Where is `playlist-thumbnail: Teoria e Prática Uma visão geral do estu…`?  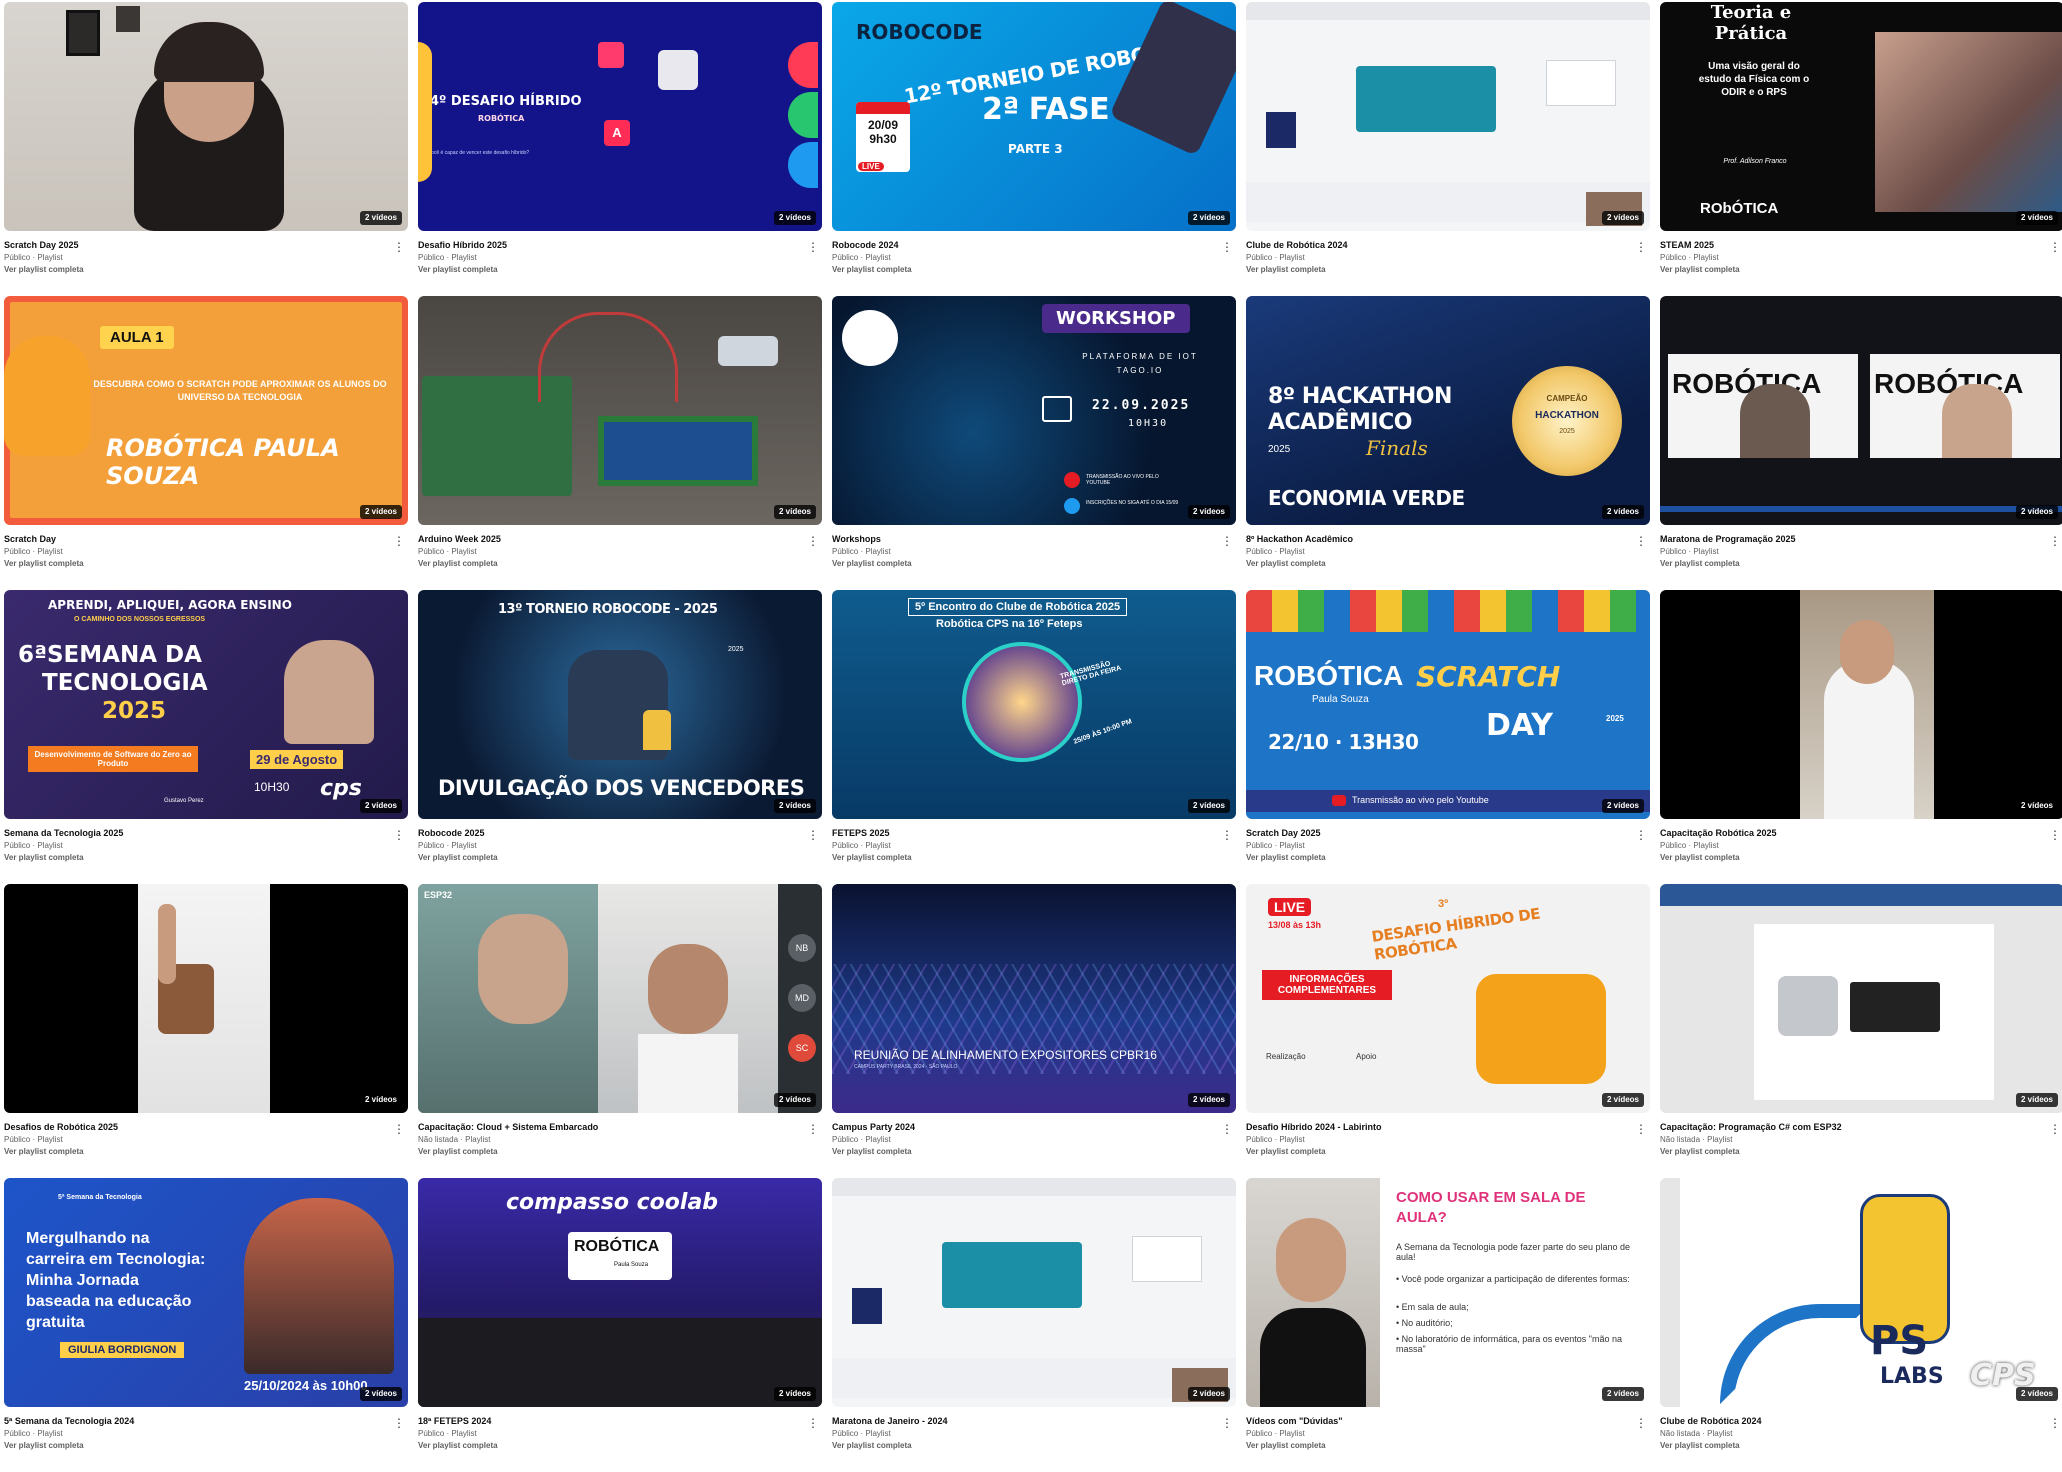
playlist-thumbnail: Teoria e Prática Uma visão geral do estu… is located at coordinates (1861, 116).